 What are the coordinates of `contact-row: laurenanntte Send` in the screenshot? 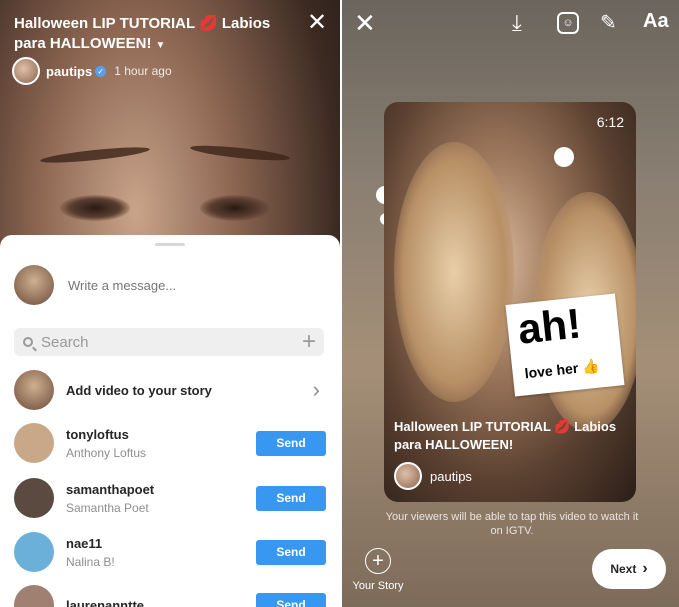 It's located at (170, 596).